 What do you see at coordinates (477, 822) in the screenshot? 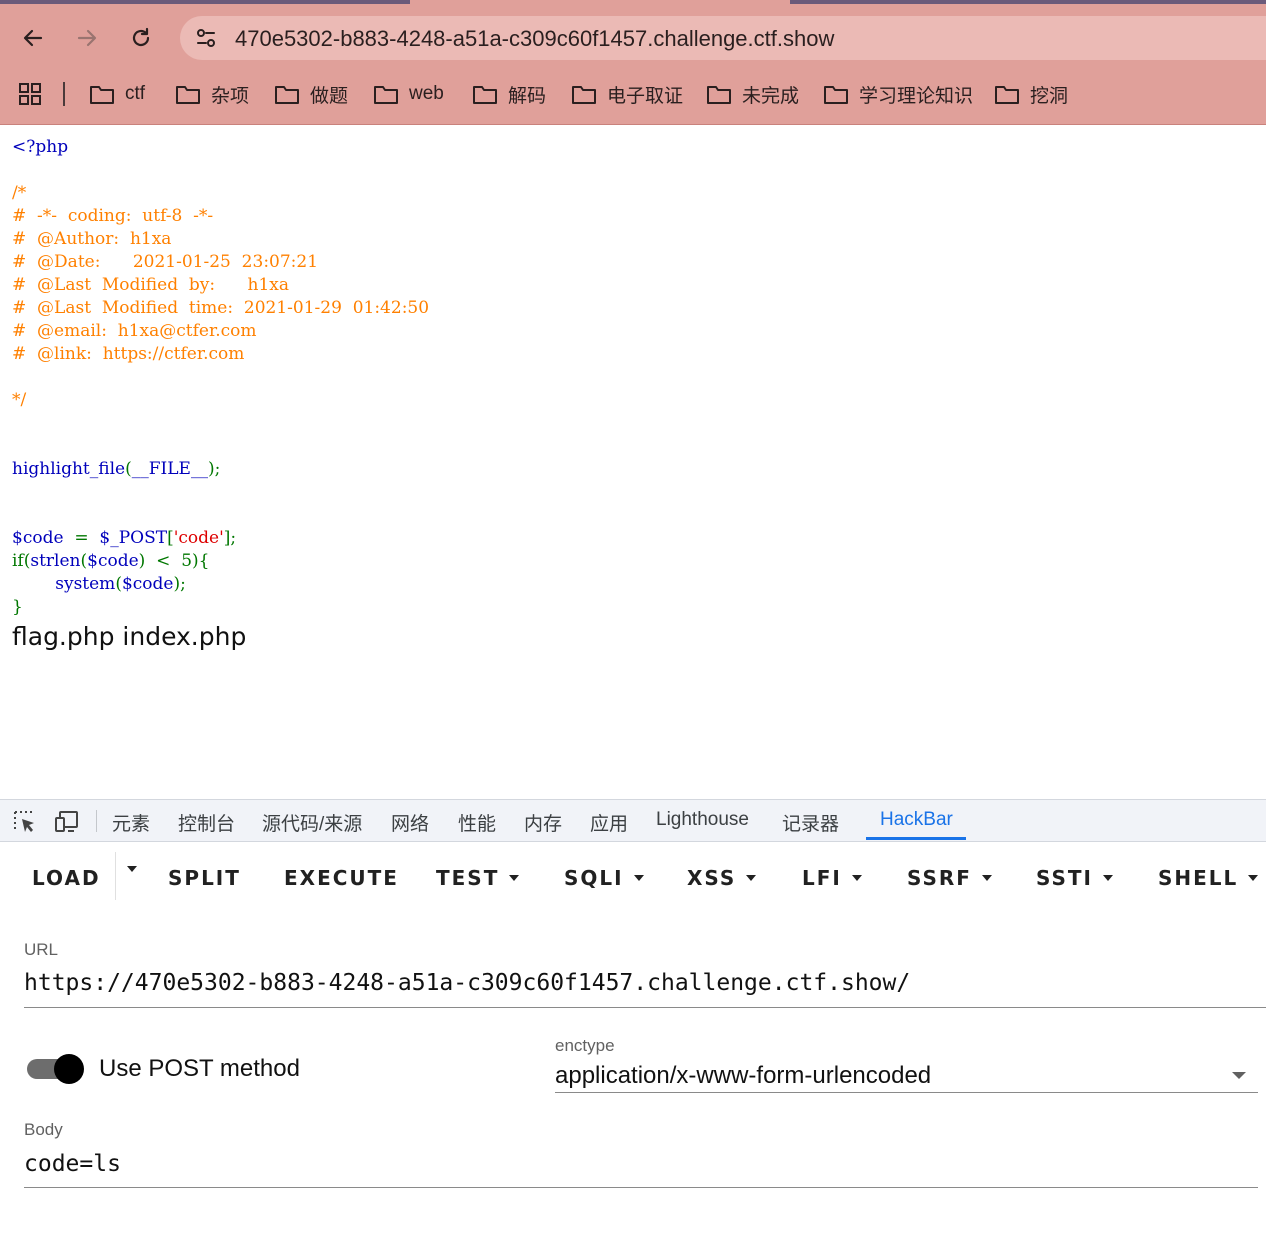
I see `tab-performance: 性能` at bounding box center [477, 822].